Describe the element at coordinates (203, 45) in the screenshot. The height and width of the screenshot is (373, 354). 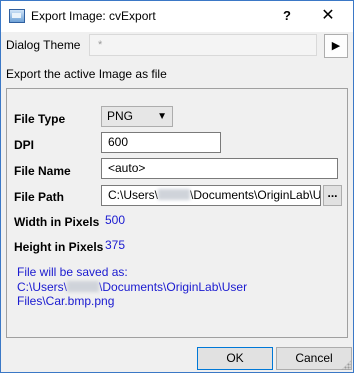
I see `dialog-theme-field: *` at that location.